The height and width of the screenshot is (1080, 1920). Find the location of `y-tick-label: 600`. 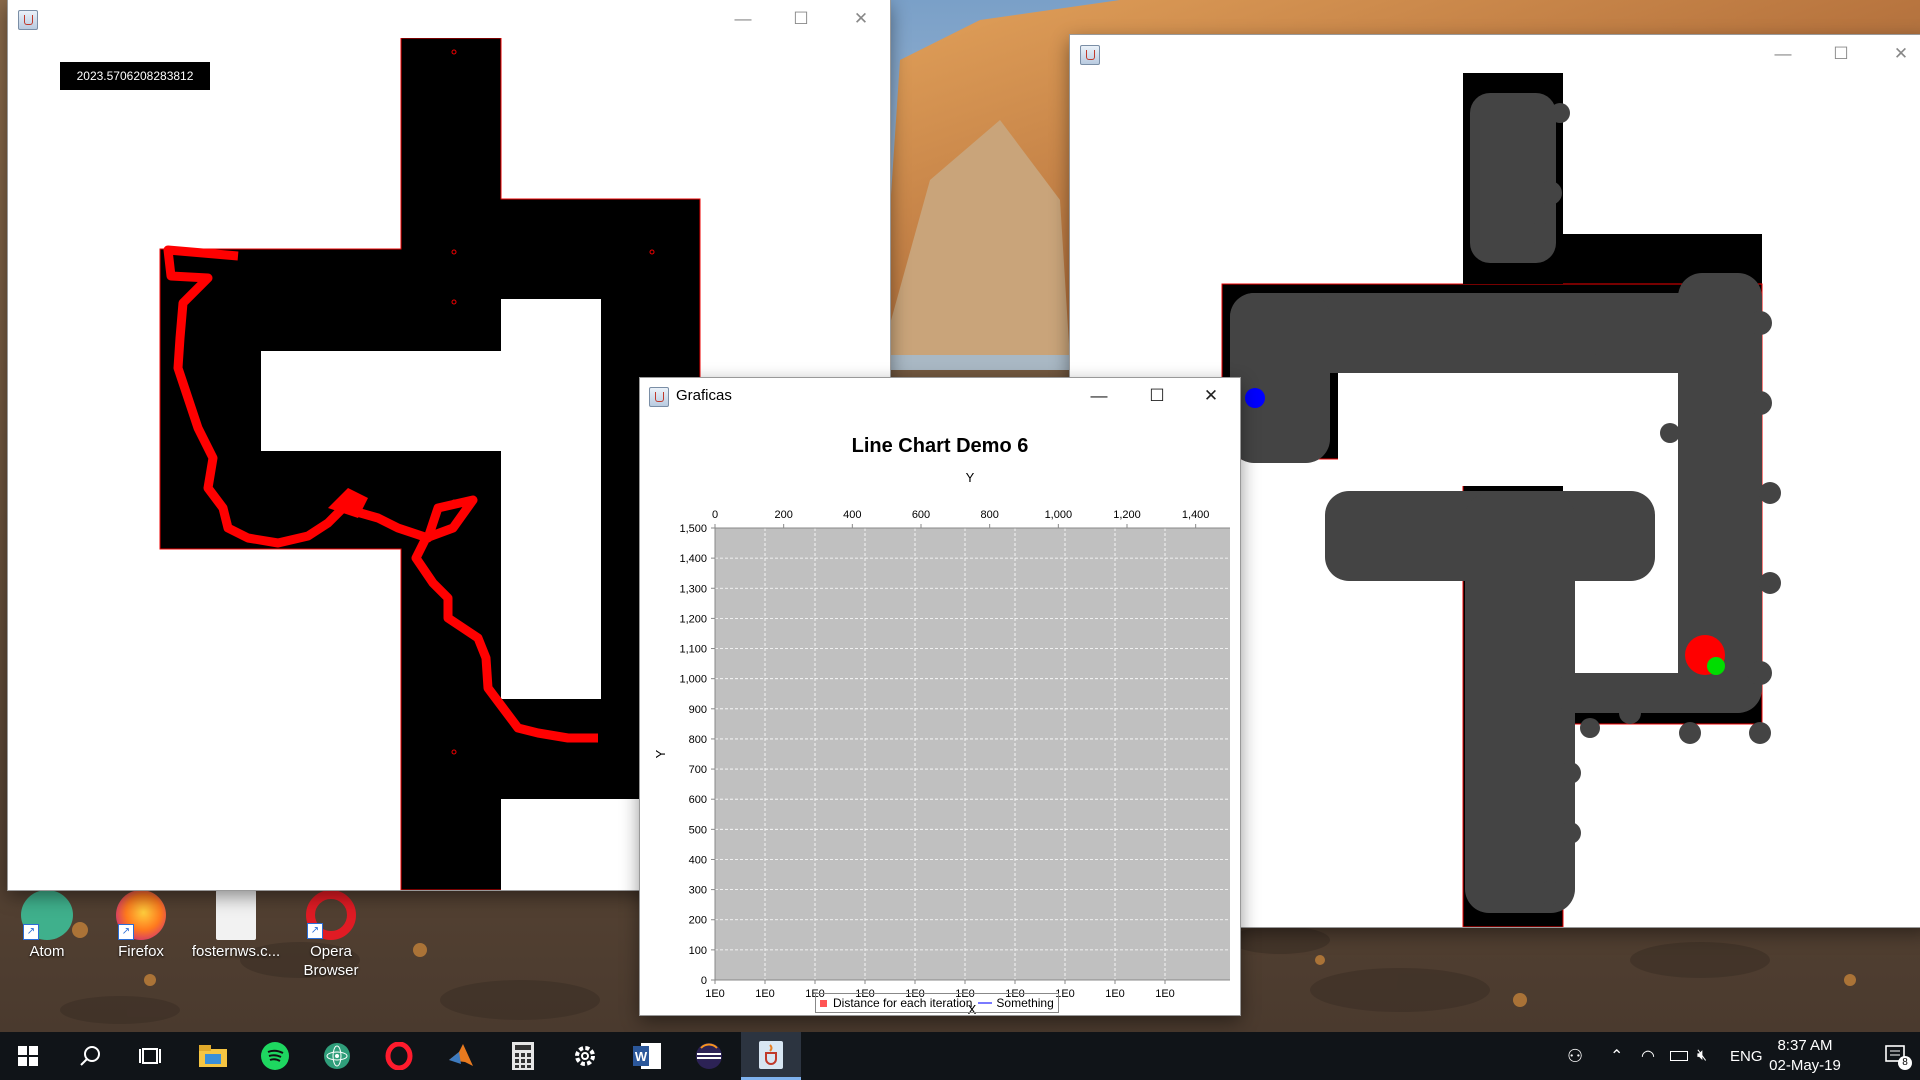

y-tick-label: 600 is located at coordinates (698, 800).